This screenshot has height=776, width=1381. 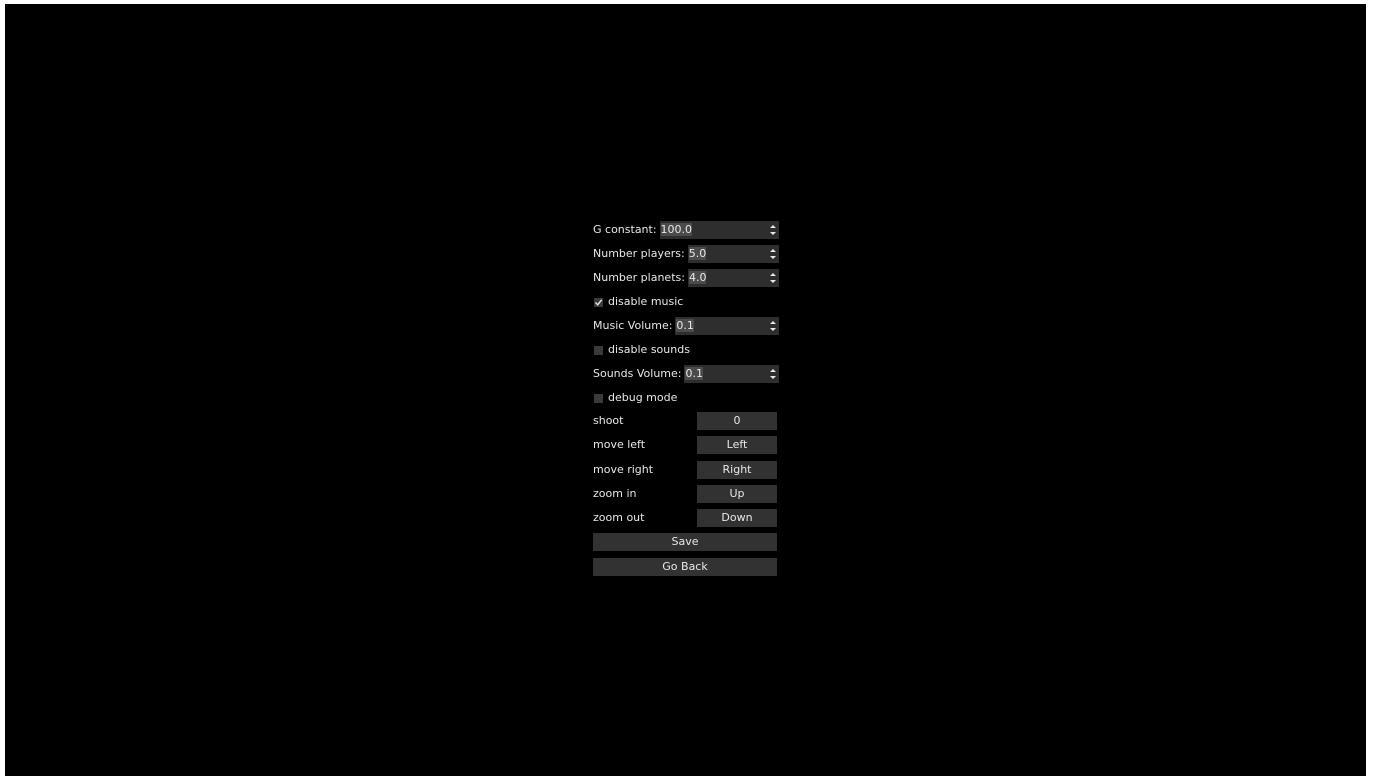 What do you see at coordinates (639, 277) in the screenshot?
I see `number-planets-label: Number planets:` at bounding box center [639, 277].